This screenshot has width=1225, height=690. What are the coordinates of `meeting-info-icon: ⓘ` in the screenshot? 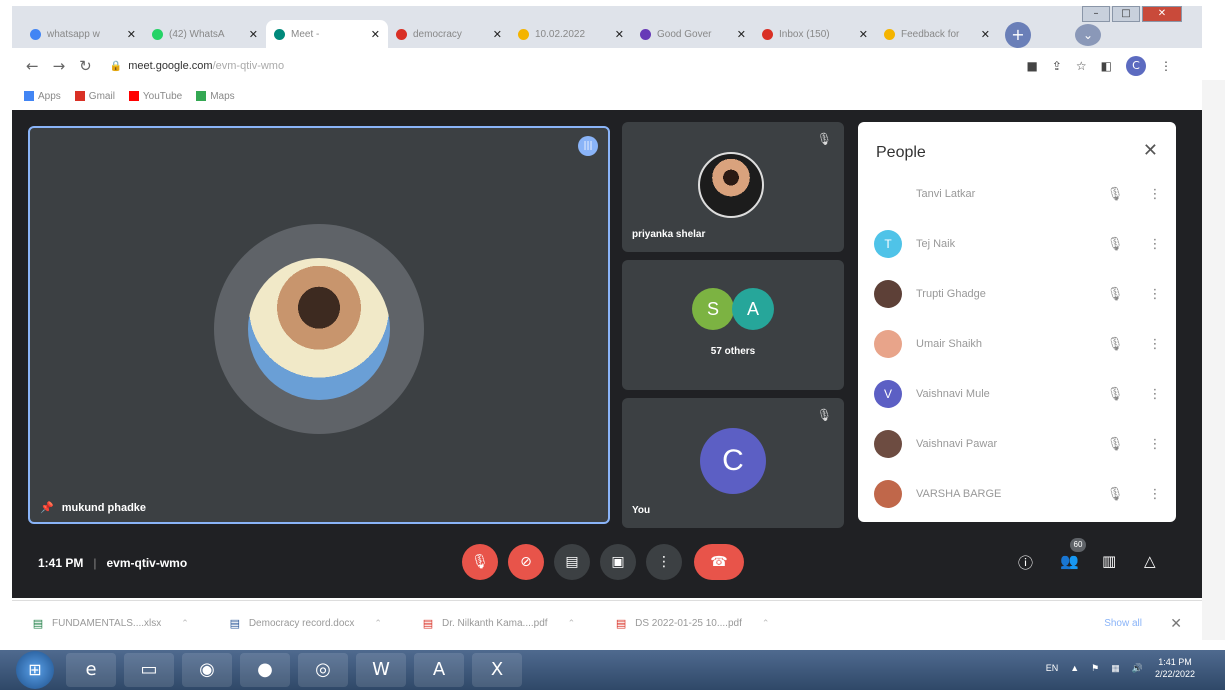 It's located at (1025, 562).